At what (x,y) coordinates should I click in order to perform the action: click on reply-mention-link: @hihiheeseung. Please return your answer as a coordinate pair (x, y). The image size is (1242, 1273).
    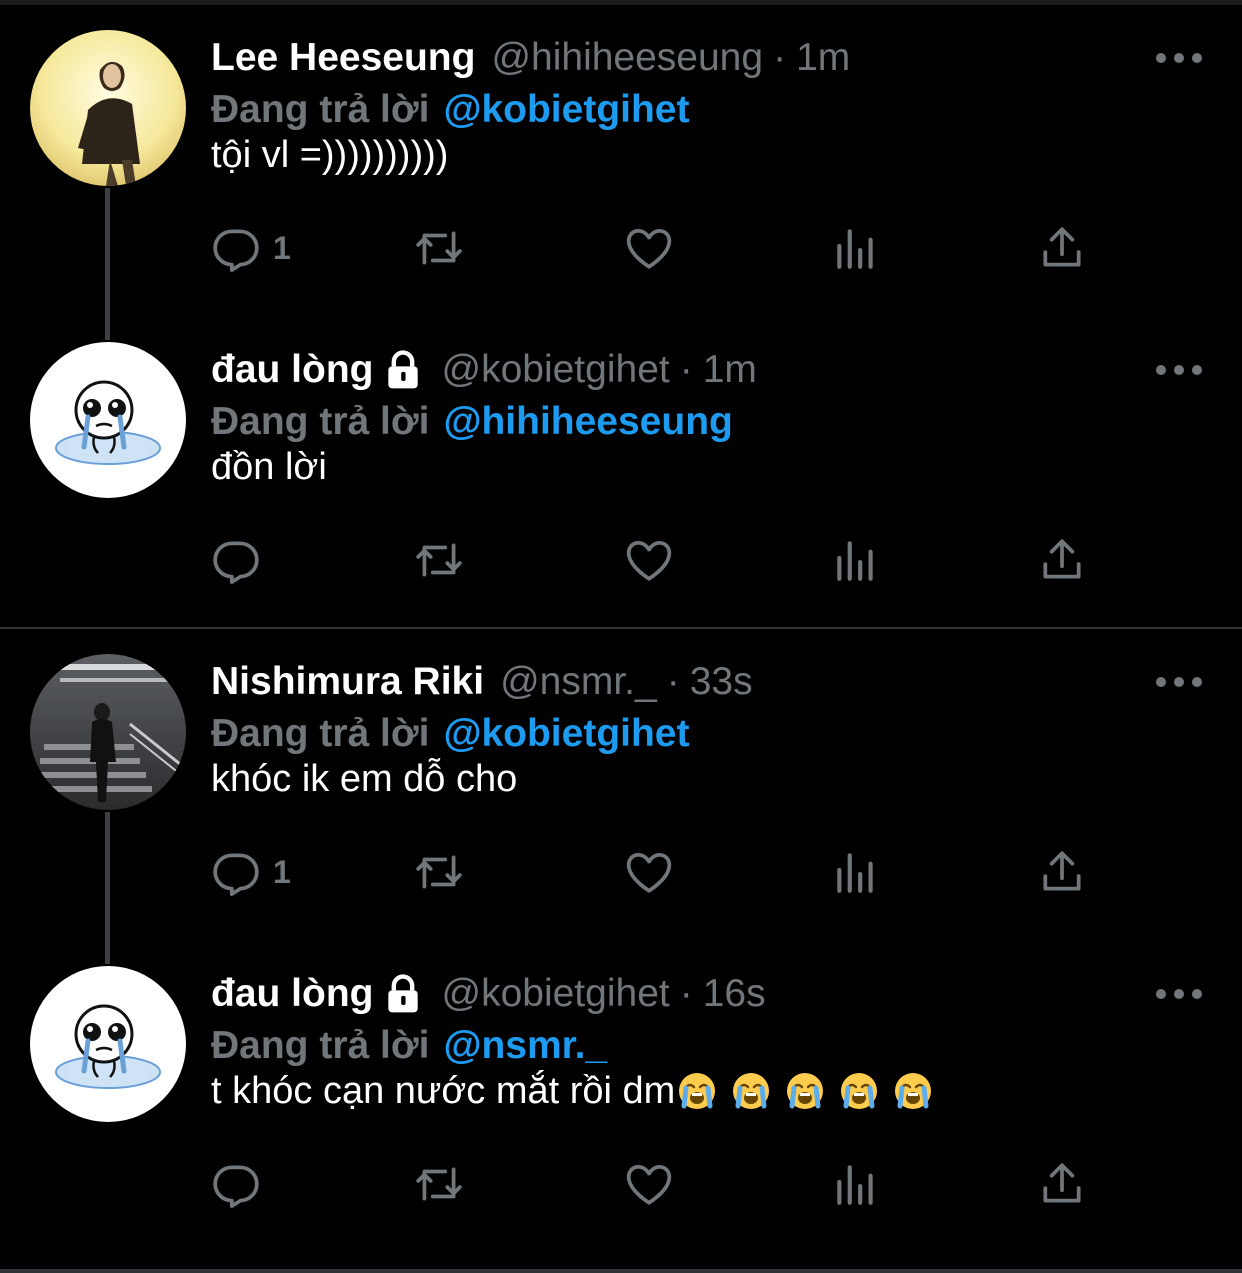
    Looking at the image, I should click on (587, 422).